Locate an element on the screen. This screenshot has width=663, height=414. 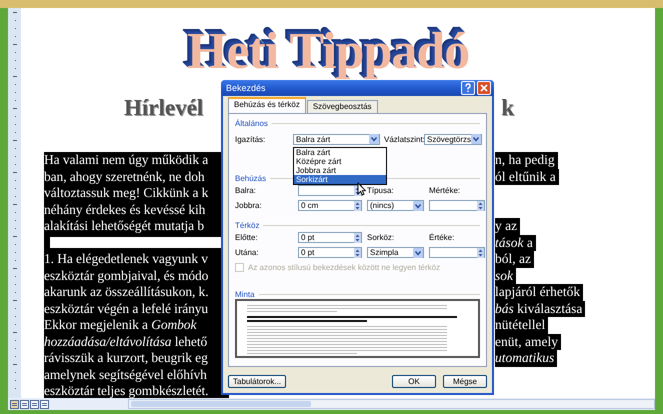
section-heading: Általános is located at coordinates (251, 123).